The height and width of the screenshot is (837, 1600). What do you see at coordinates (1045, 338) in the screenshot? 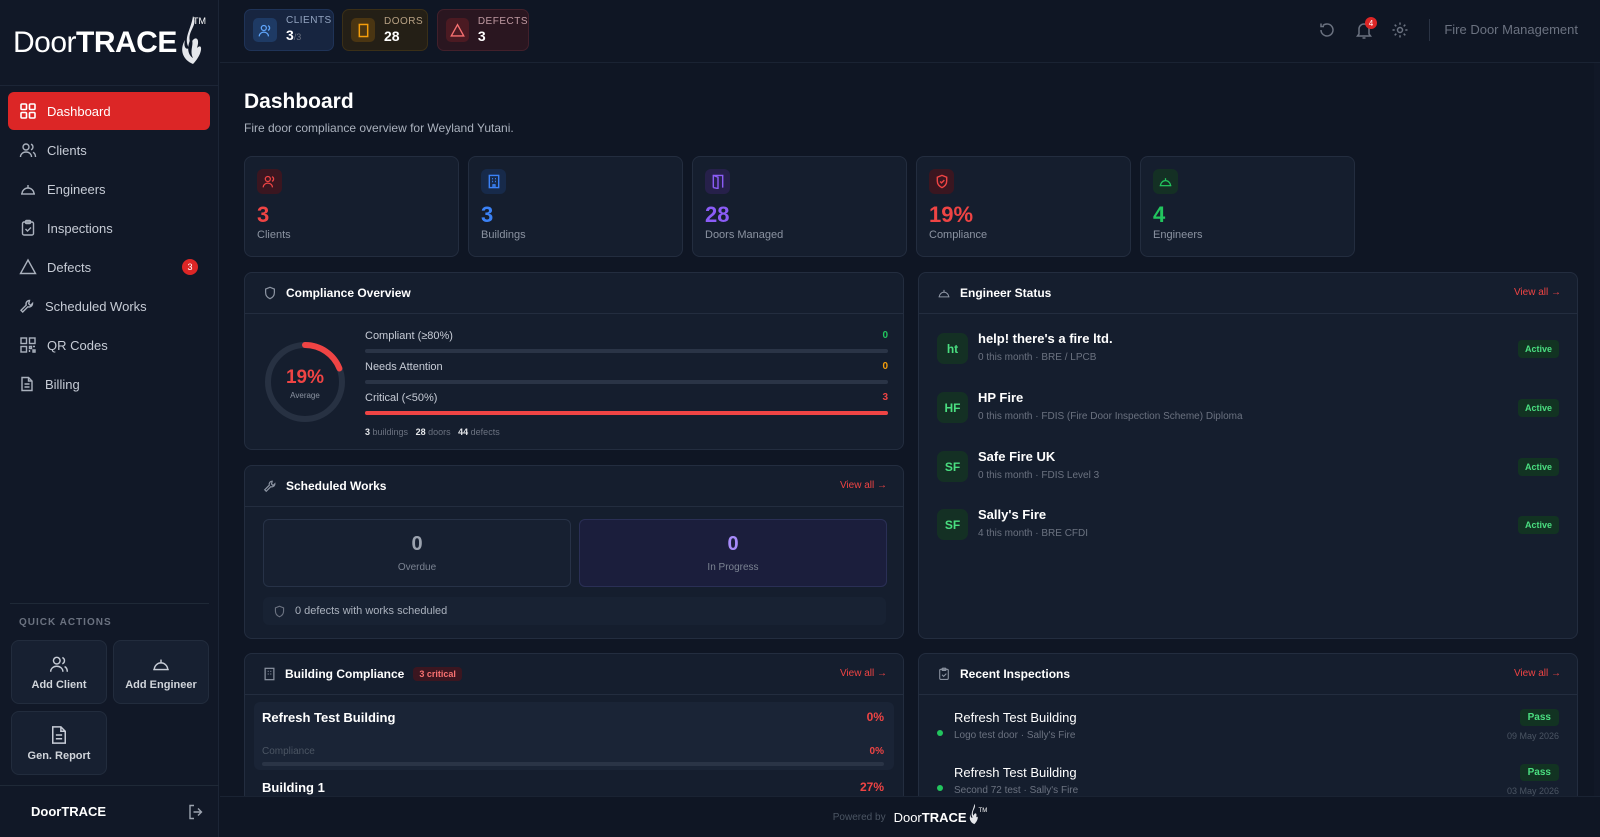
I see `engineer-name: help! there's a fire ltd.` at bounding box center [1045, 338].